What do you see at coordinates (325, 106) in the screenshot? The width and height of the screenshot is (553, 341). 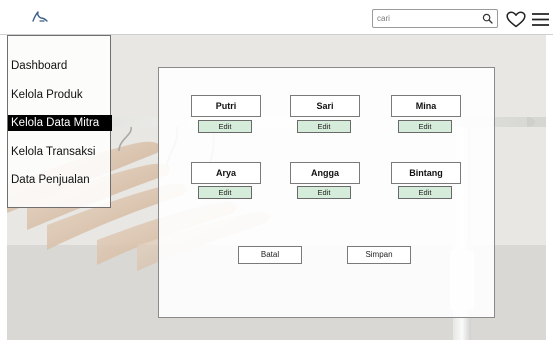 I see `mitra-name-sari: Sari` at bounding box center [325, 106].